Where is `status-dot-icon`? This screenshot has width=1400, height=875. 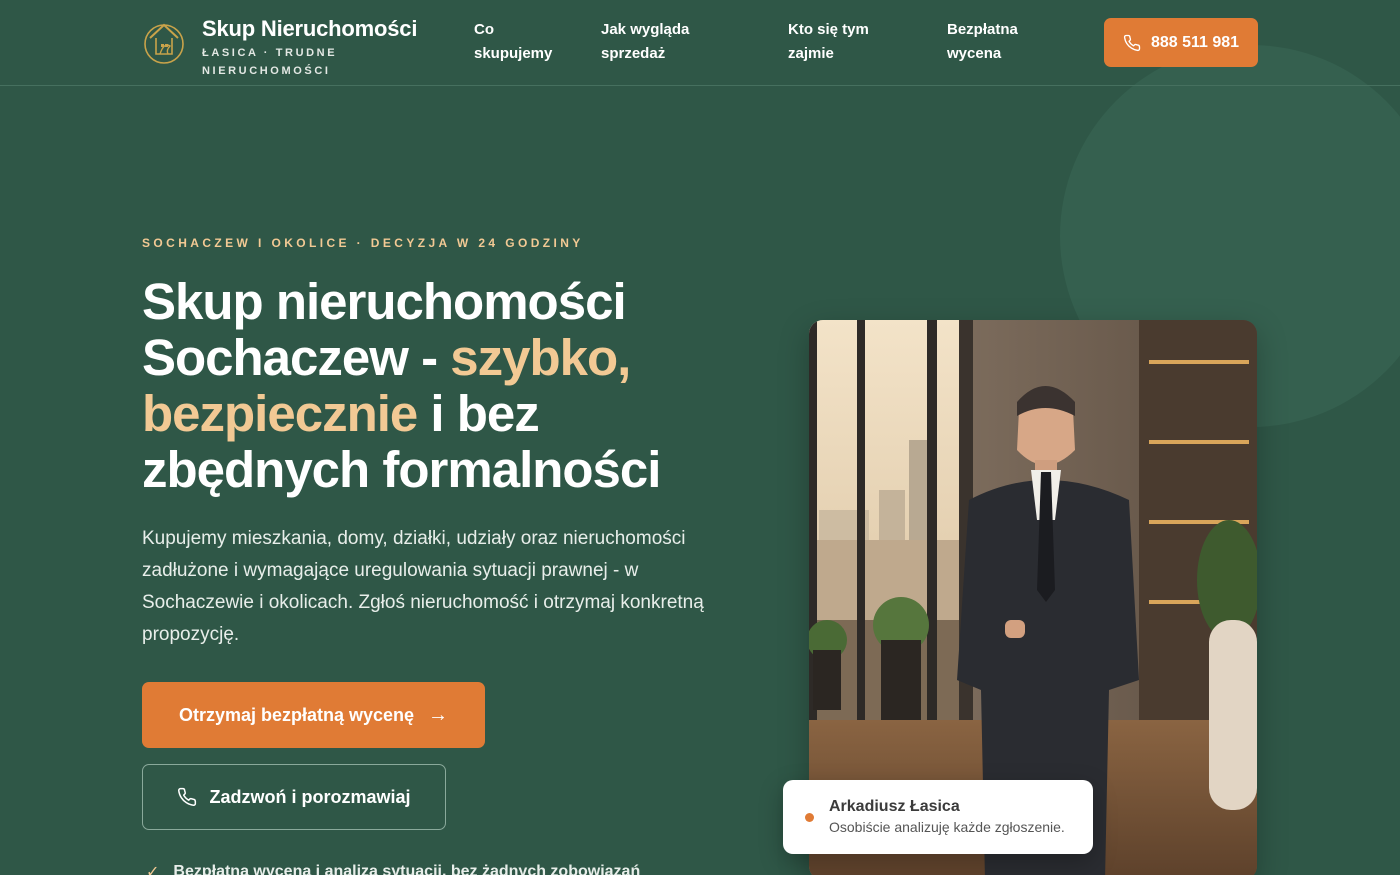
status-dot-icon is located at coordinates (809, 817).